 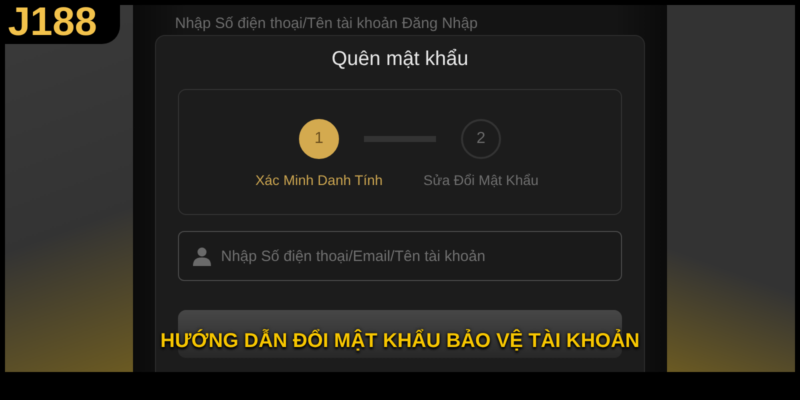 What do you see at coordinates (319, 180) in the screenshot?
I see `step-label: Xác Minh Danh Tính` at bounding box center [319, 180].